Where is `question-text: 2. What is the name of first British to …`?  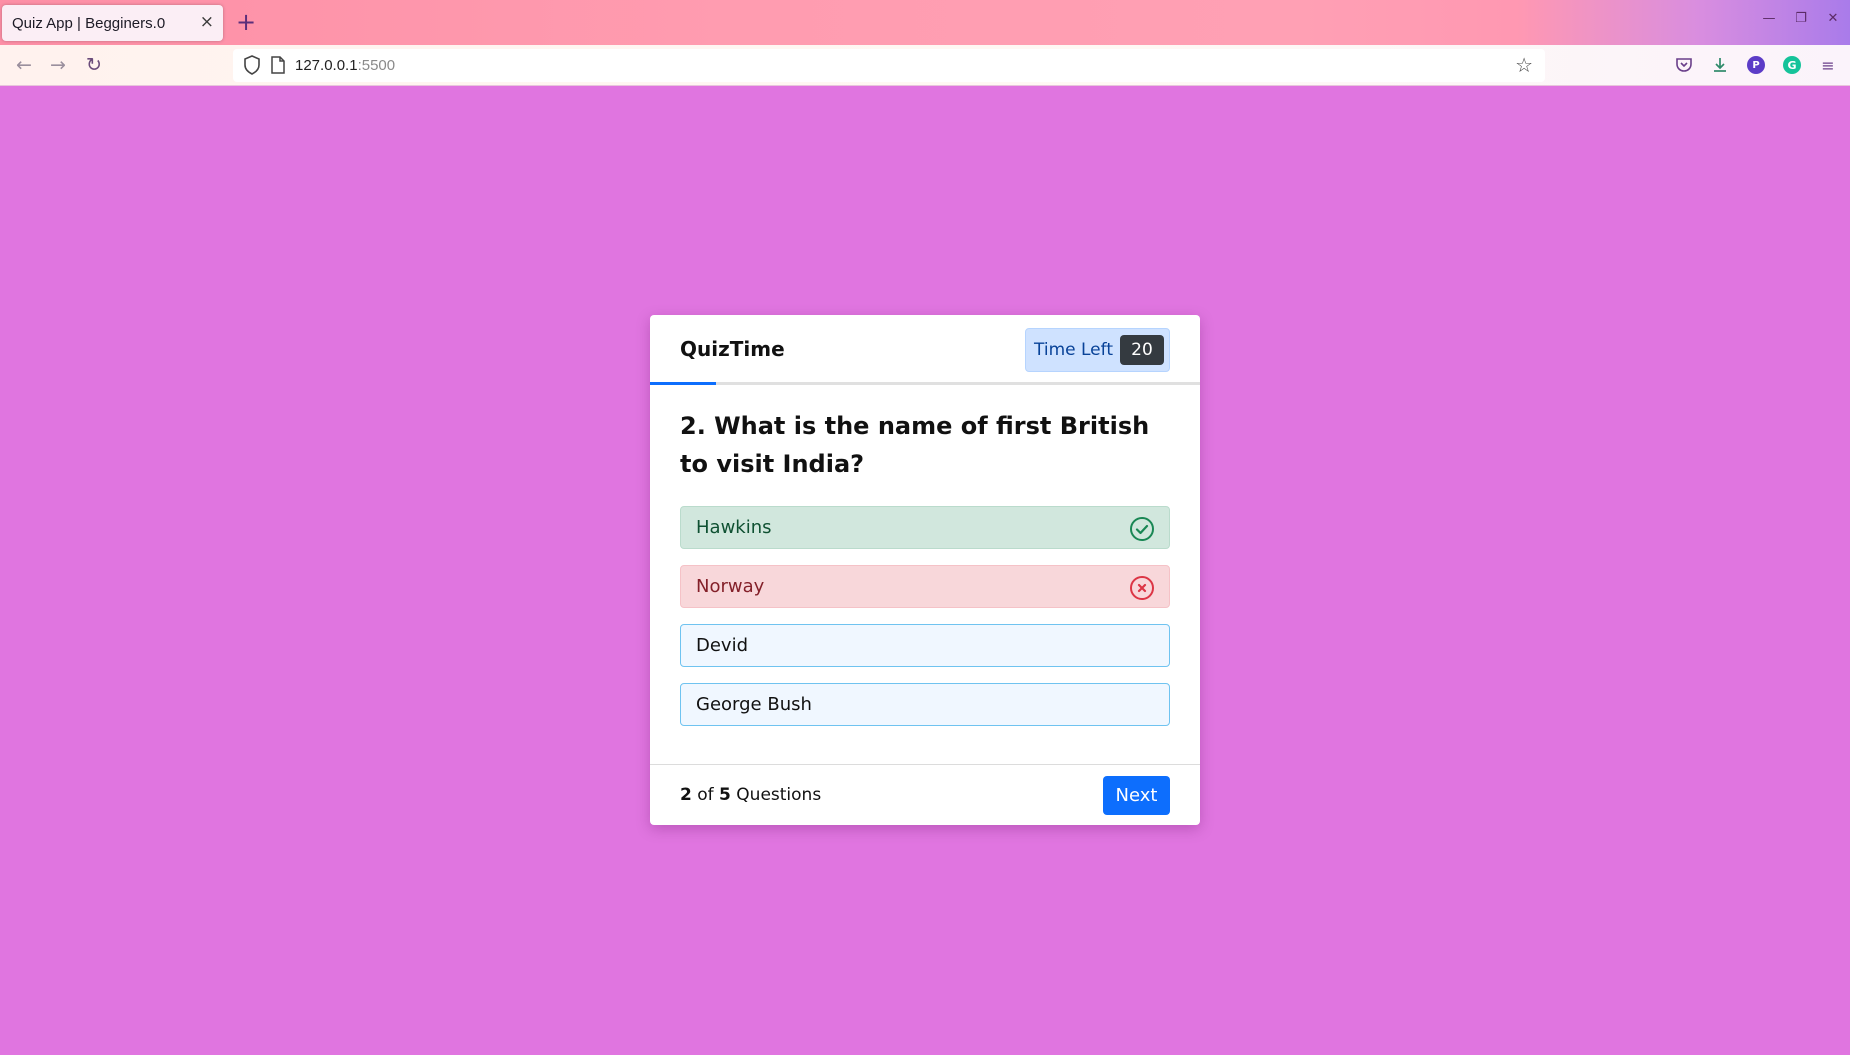
question-text: 2. What is the name of first British to … is located at coordinates (915, 445).